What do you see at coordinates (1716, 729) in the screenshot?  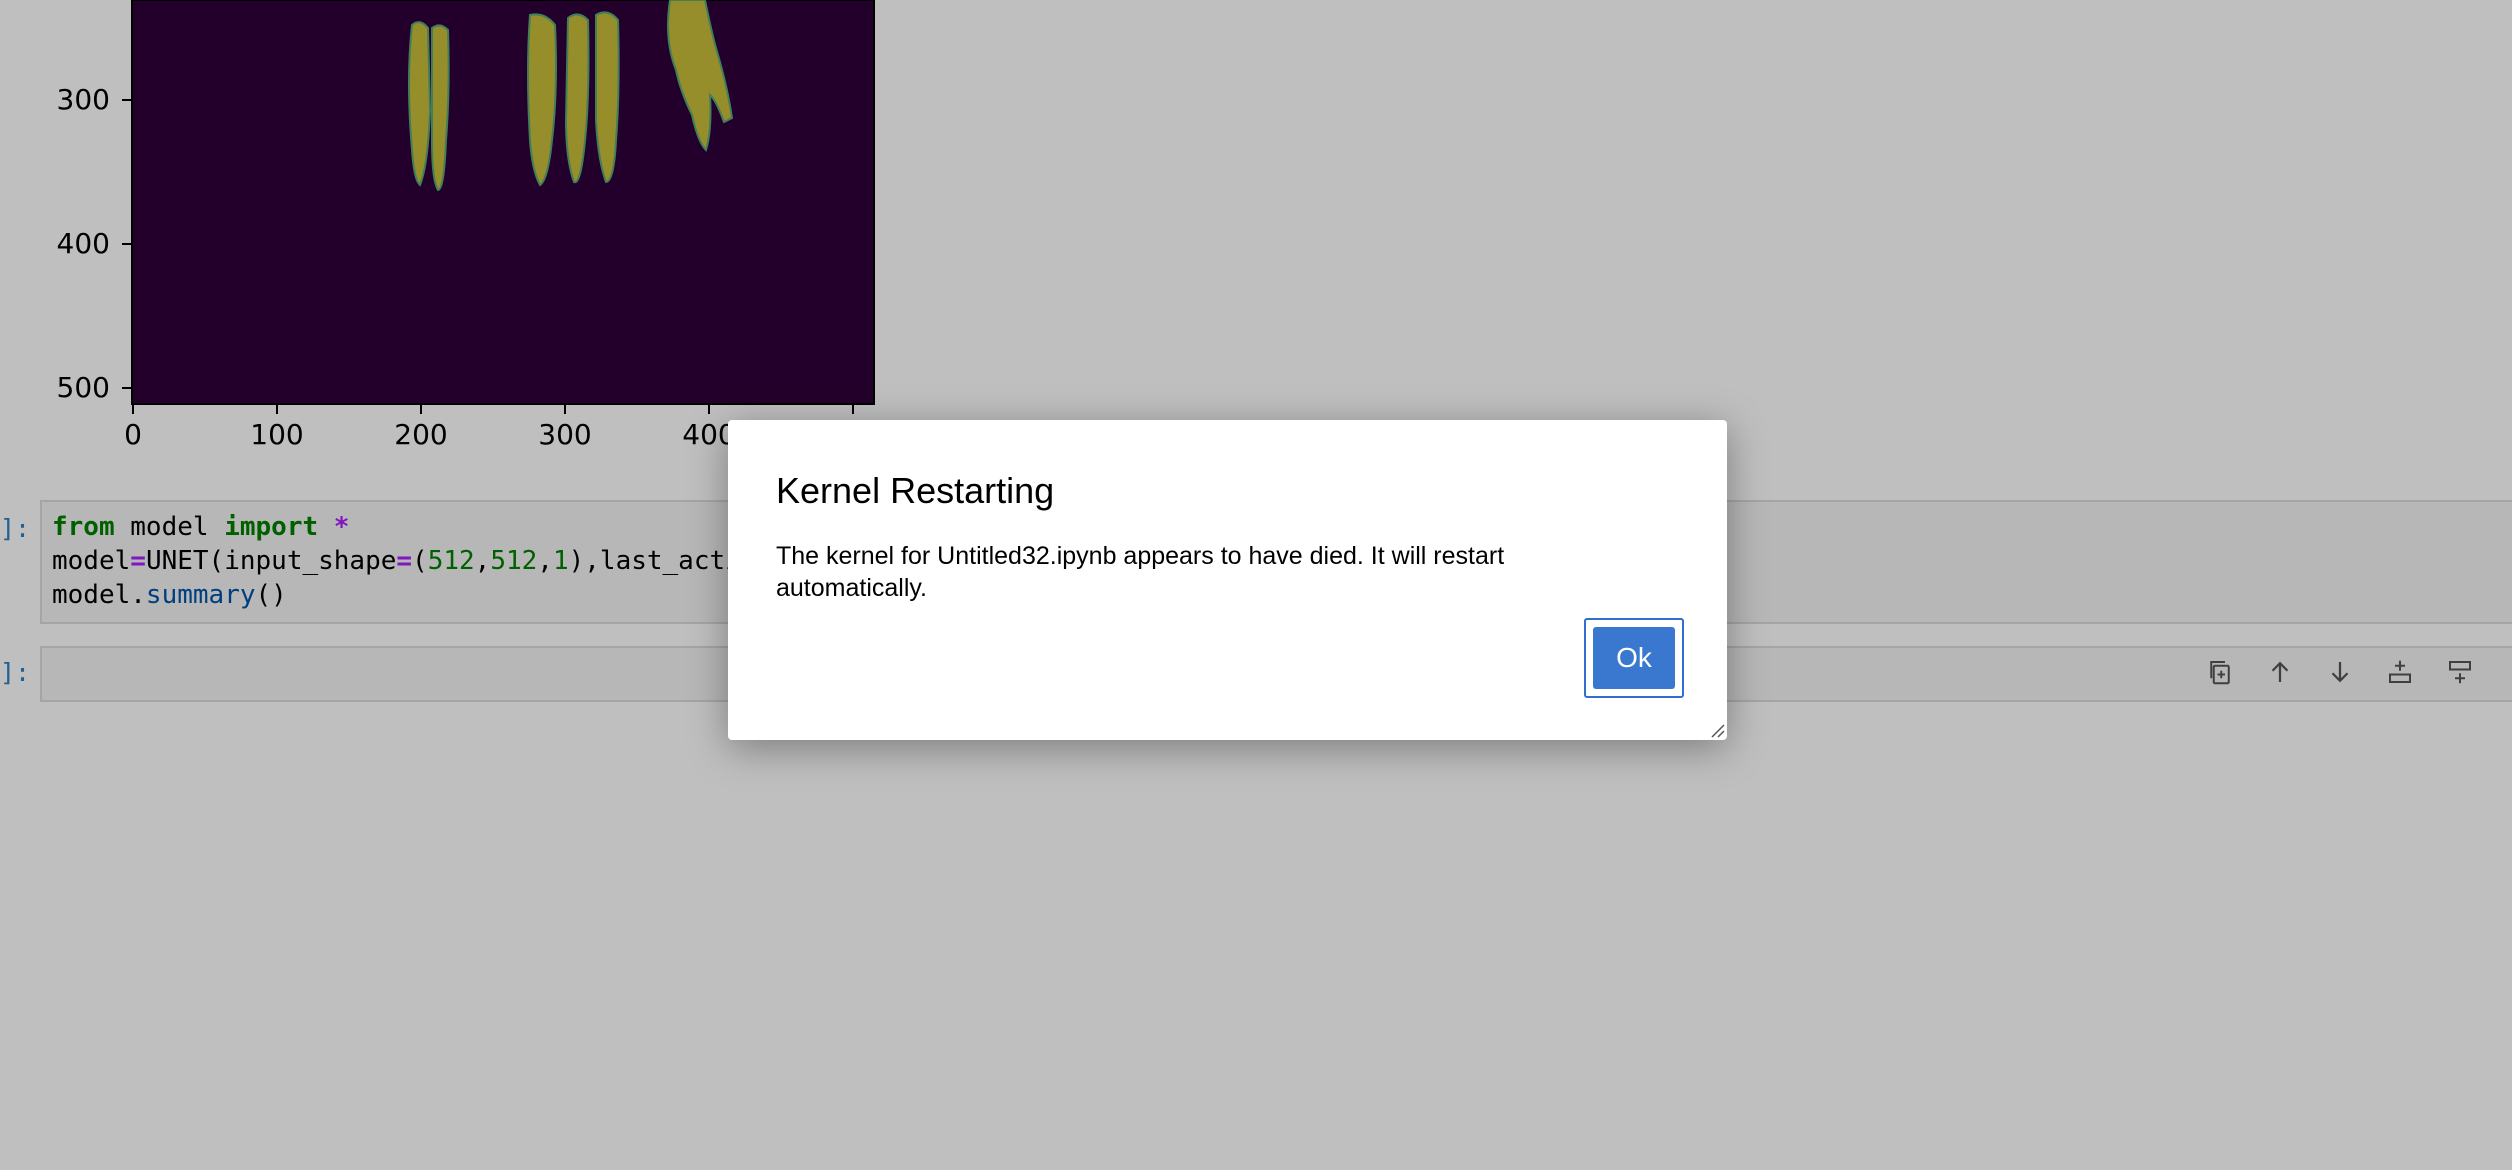 I see `resize-handle-icon` at bounding box center [1716, 729].